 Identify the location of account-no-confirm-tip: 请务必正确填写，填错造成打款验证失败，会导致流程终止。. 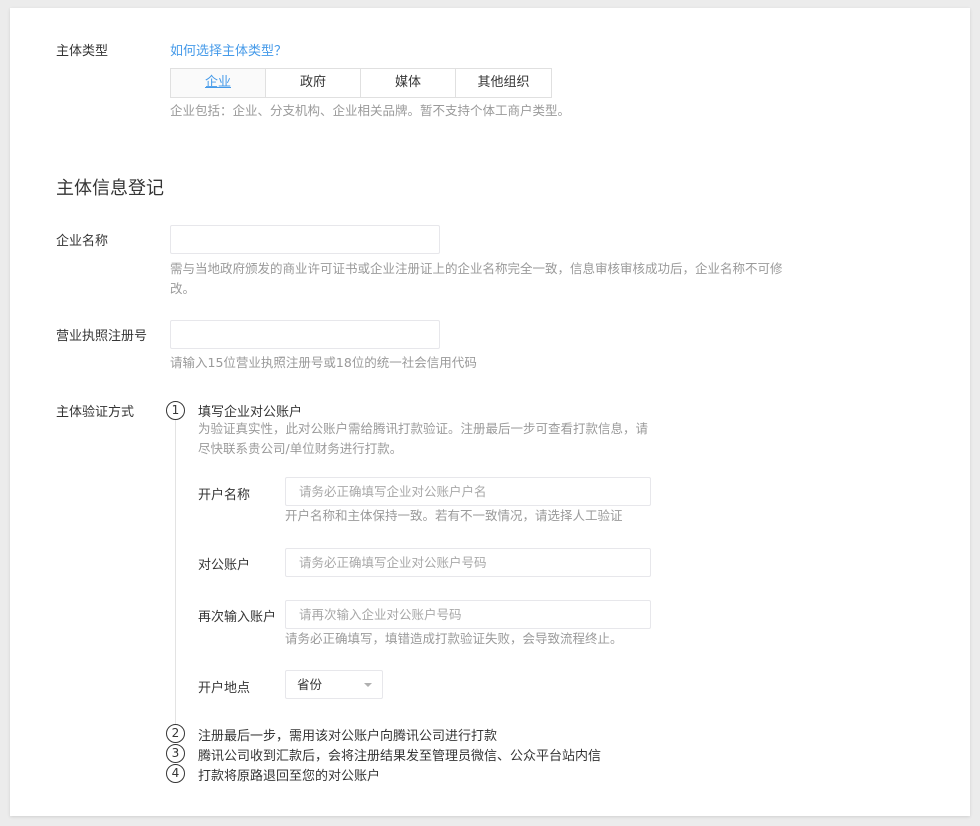
(454, 638).